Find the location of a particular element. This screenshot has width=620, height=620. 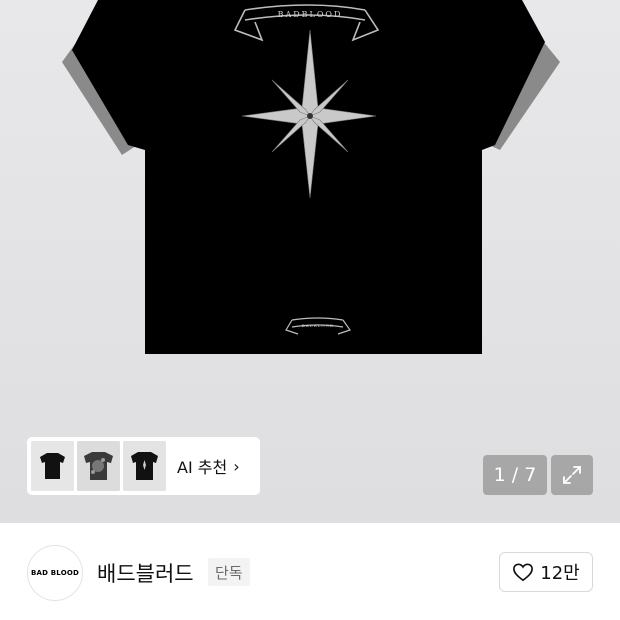

banner-text: BADBLOOD is located at coordinates (310, 14).